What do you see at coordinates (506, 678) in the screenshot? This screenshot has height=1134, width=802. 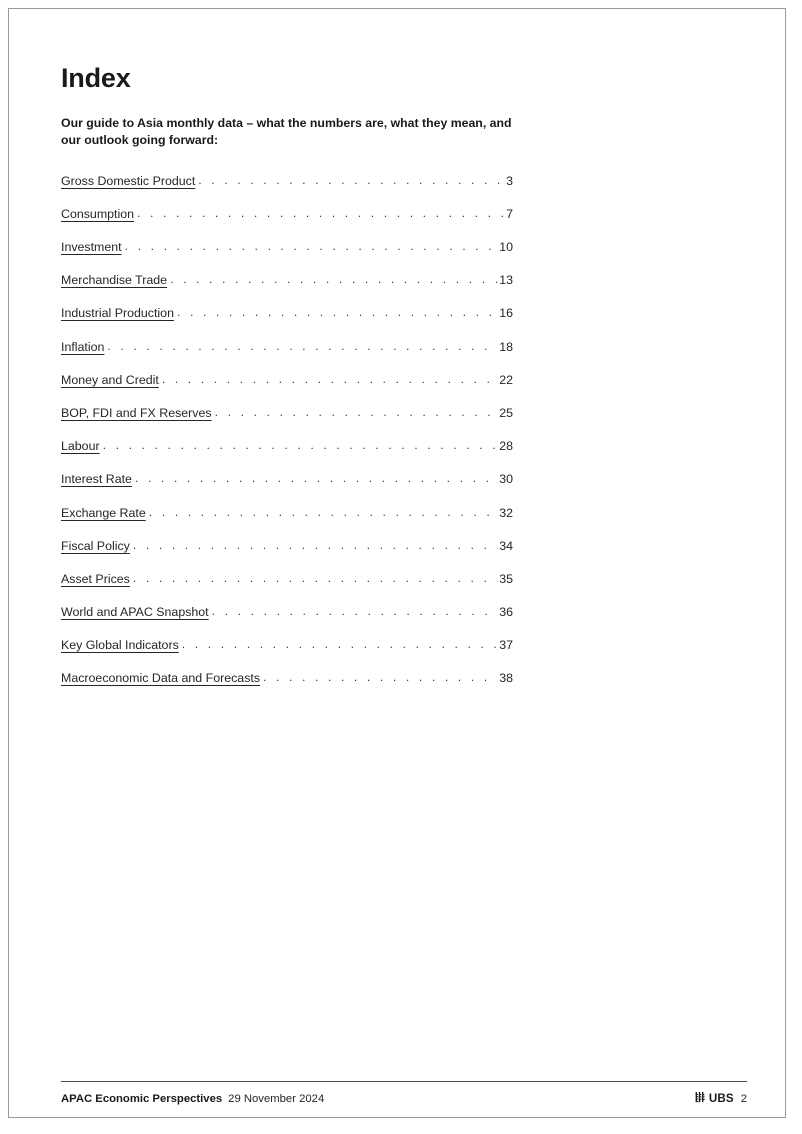 I see `toc-page-number: 38` at bounding box center [506, 678].